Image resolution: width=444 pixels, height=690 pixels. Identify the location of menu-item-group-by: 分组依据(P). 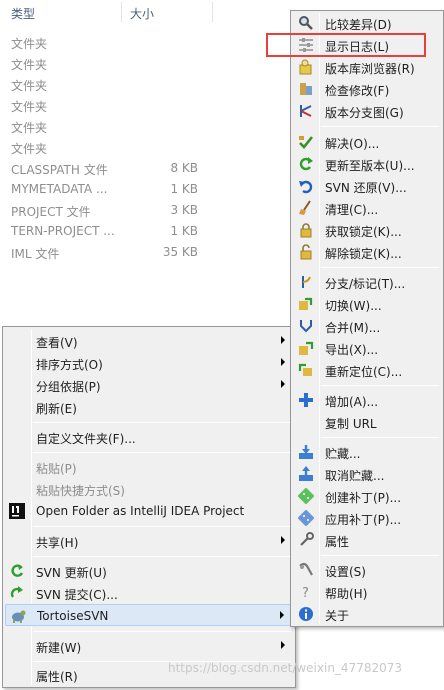
(149, 385).